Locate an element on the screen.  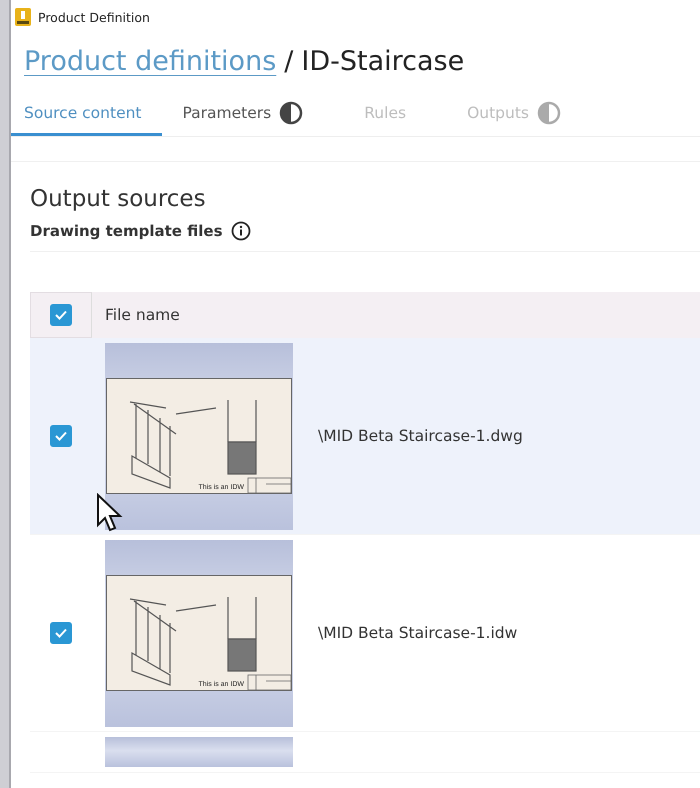
section-title: Output sources is located at coordinates (118, 199).